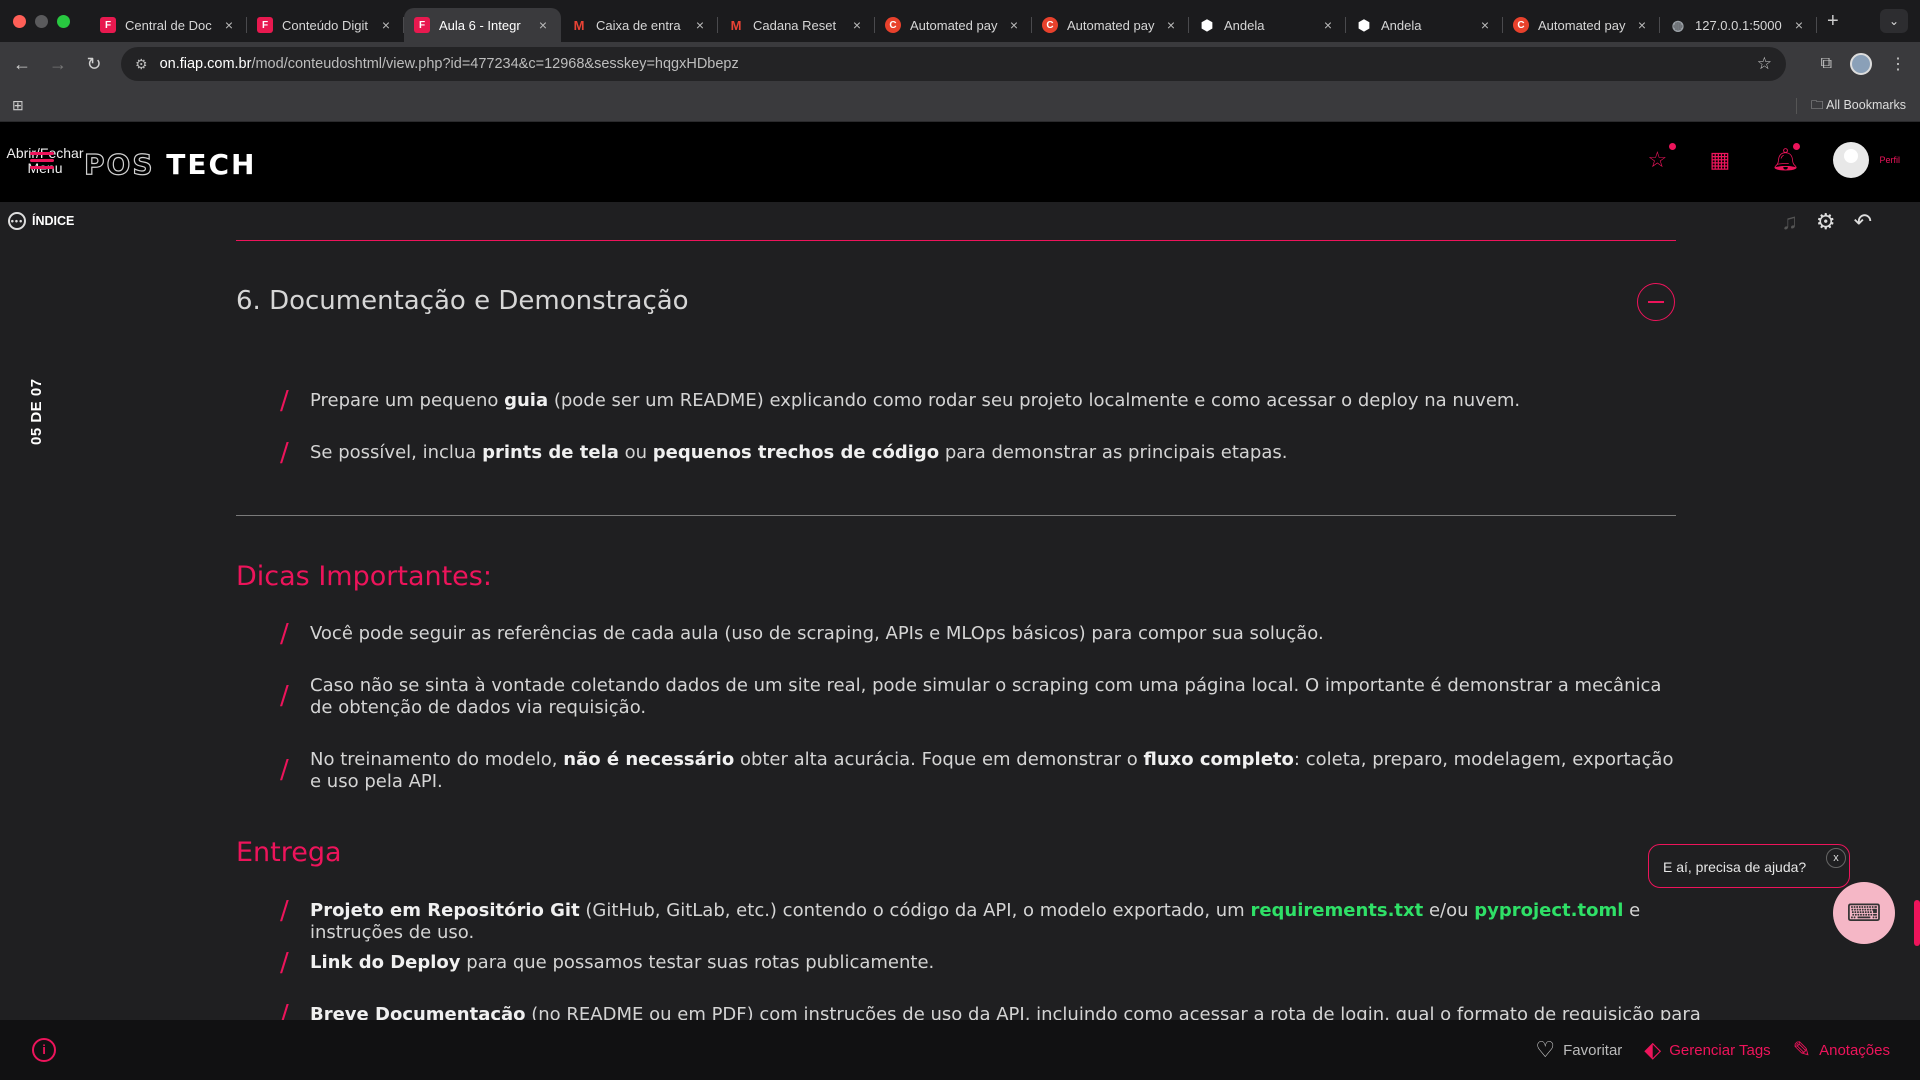 This screenshot has height=1080, width=1920. What do you see at coordinates (1864, 913) in the screenshot?
I see `chatbot-button: ⌨` at bounding box center [1864, 913].